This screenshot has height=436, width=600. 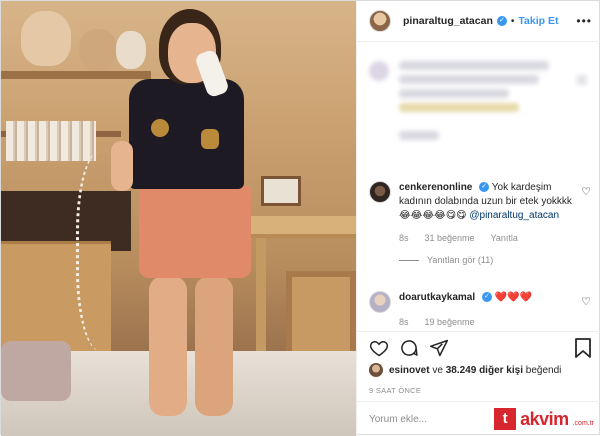 I want to click on blurred-caption, so click(x=480, y=111).